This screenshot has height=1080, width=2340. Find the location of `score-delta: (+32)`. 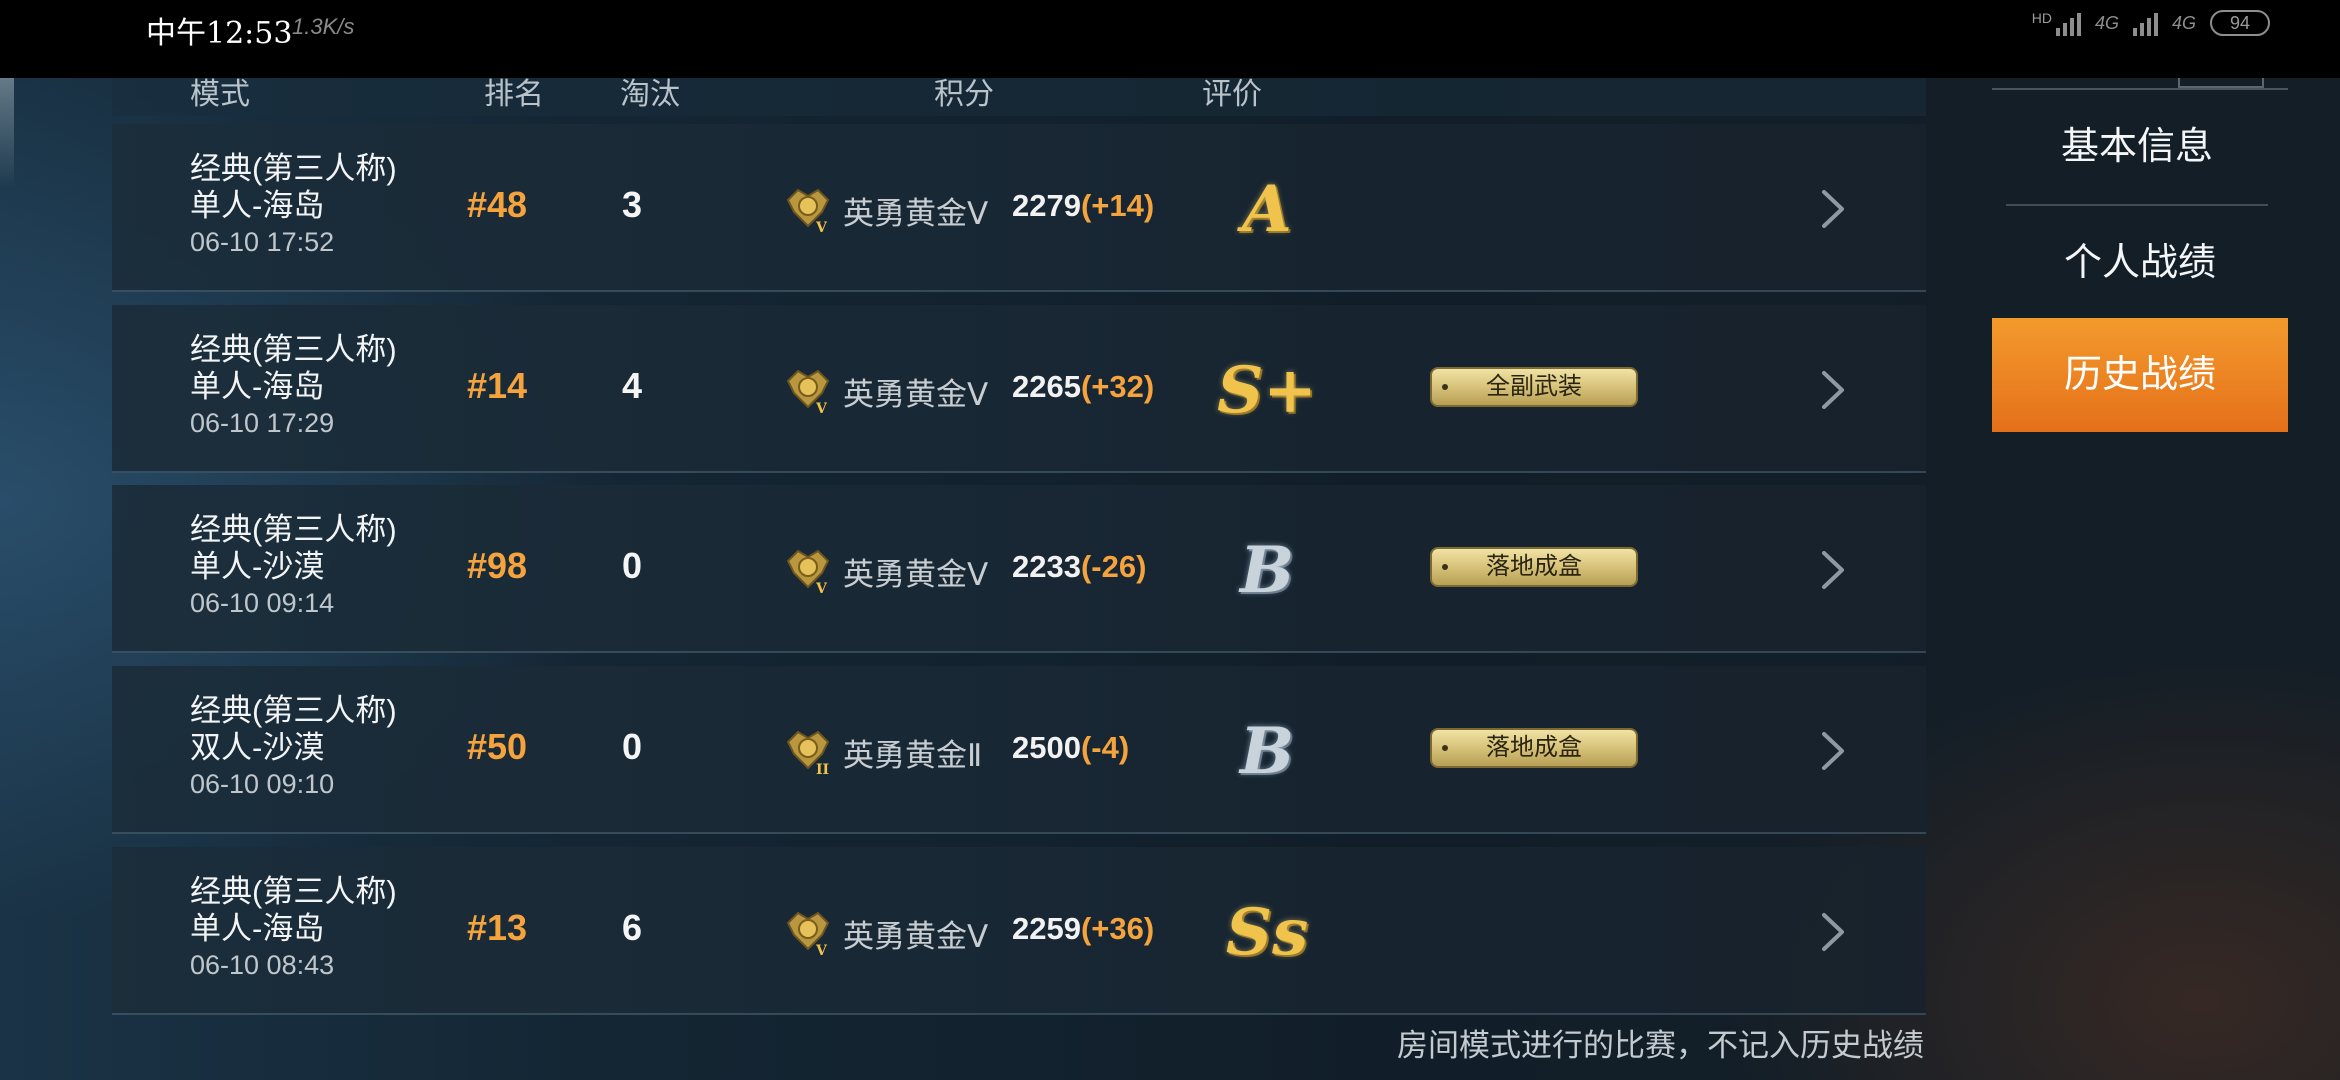

score-delta: (+32) is located at coordinates (1117, 386).